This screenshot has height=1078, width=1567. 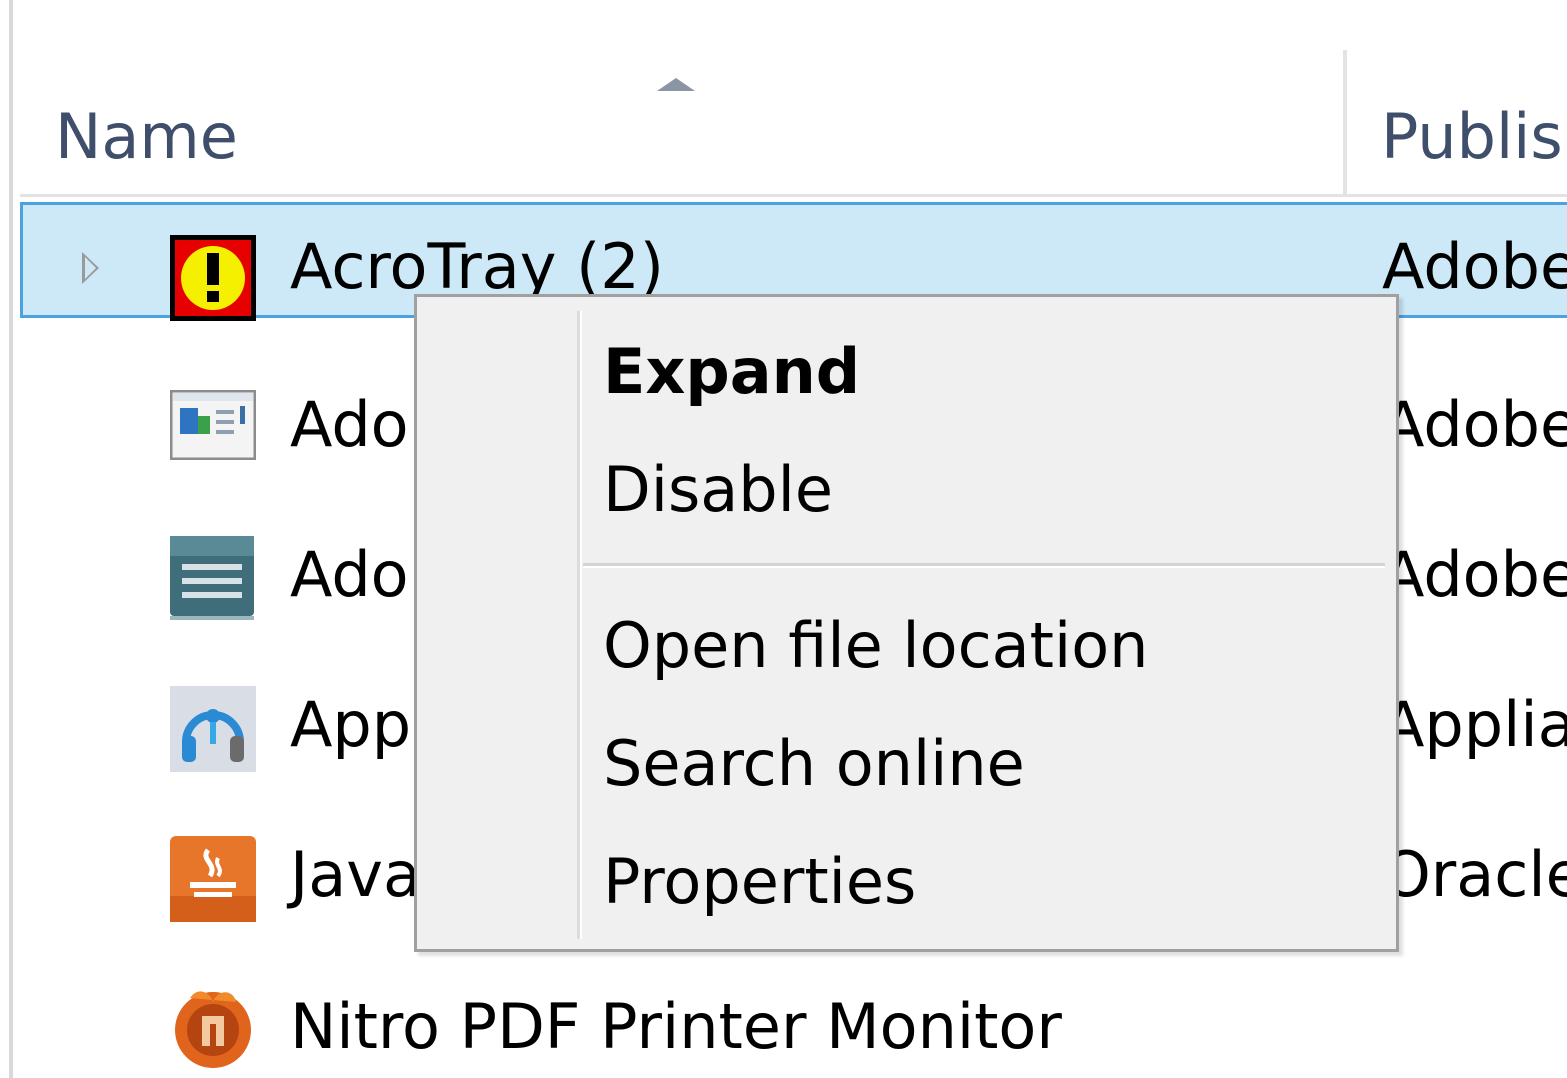 I want to click on sort-ascending-icon, so click(x=676, y=84).